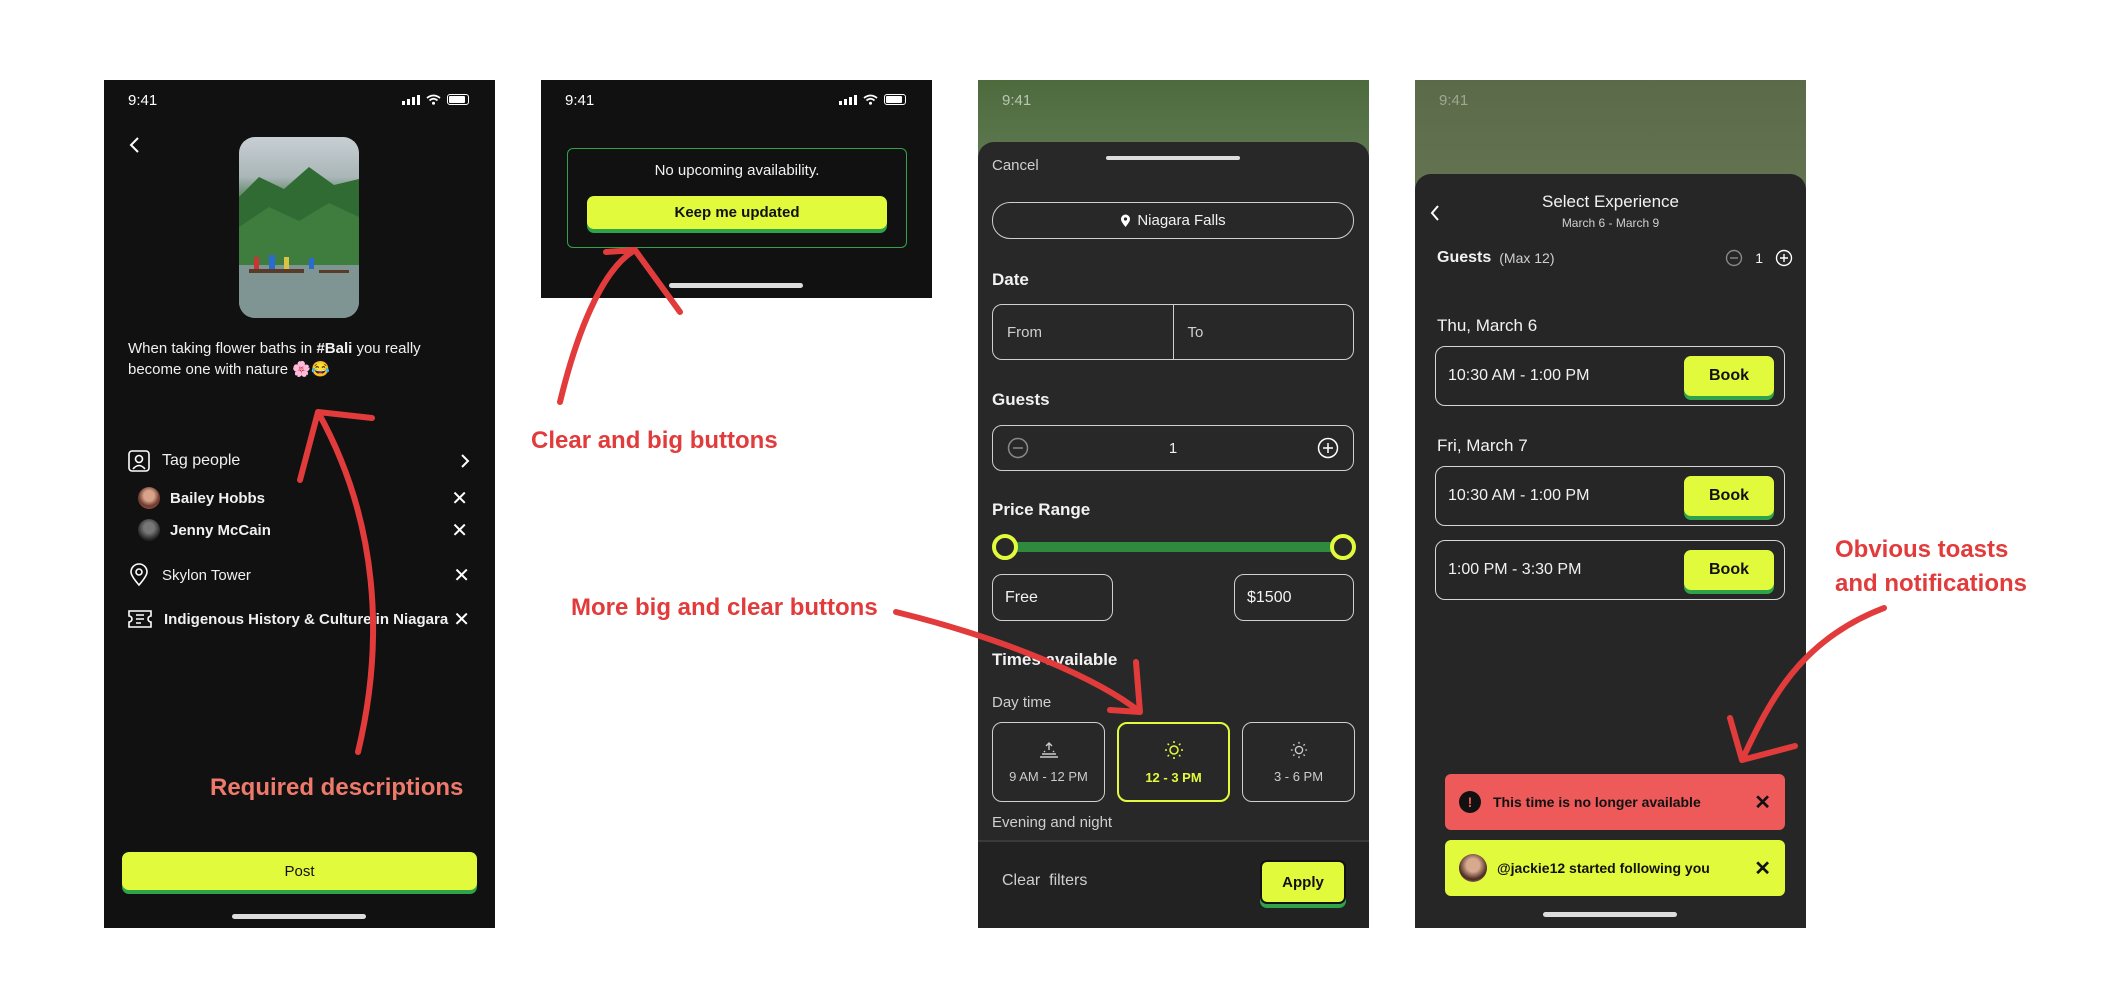 This screenshot has height=1004, width=2108. Describe the element at coordinates (620, 326) in the screenshot. I see `arrow-clear-big-buttons` at that location.